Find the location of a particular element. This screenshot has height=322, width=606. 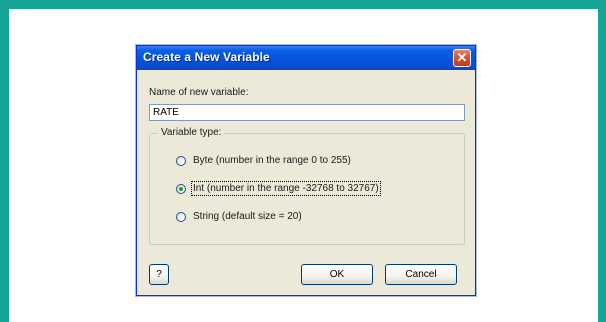

ok-button: OK is located at coordinates (337, 274).